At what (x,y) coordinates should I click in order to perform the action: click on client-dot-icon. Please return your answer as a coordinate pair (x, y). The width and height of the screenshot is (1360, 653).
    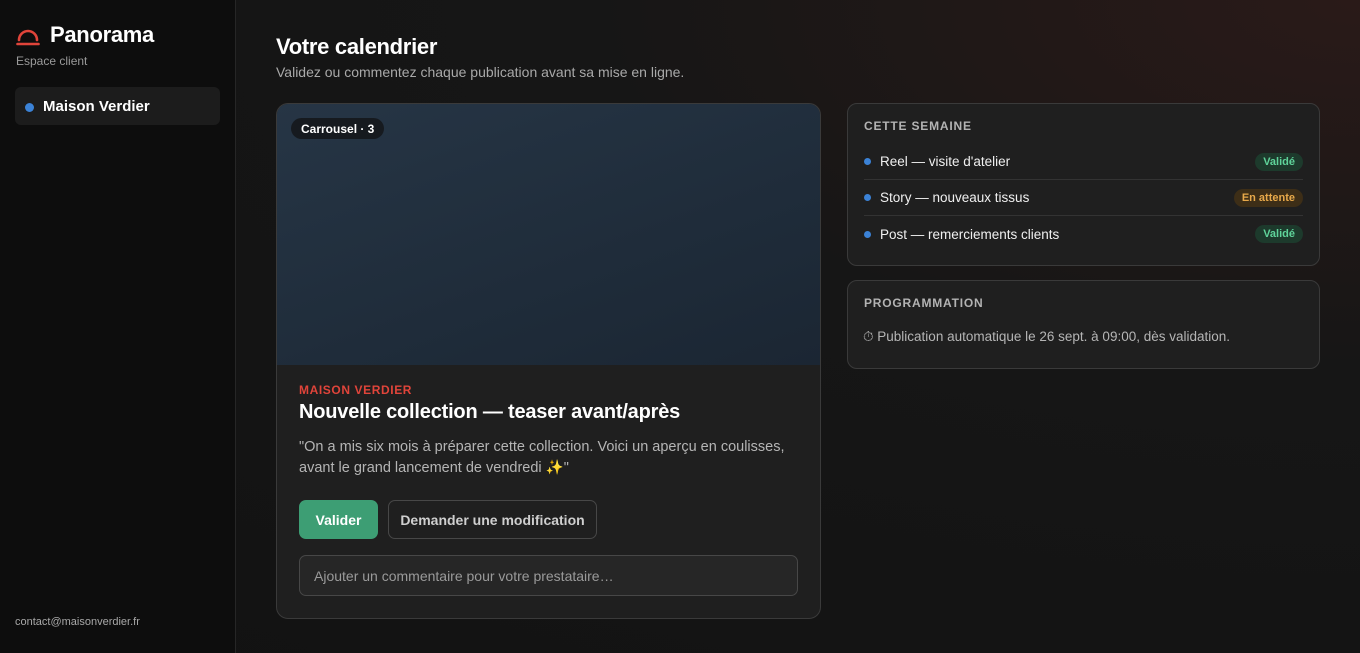
    Looking at the image, I should click on (29, 107).